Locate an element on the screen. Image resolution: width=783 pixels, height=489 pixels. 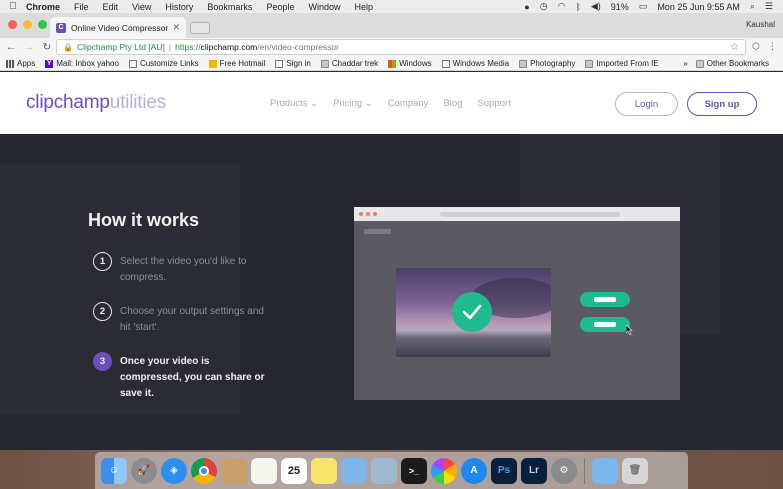
mac-dock: ☺ 🚀 ◈ 25 >_ A Ps Lr ⚙ 🗑 is located at coordinates (391, 470).